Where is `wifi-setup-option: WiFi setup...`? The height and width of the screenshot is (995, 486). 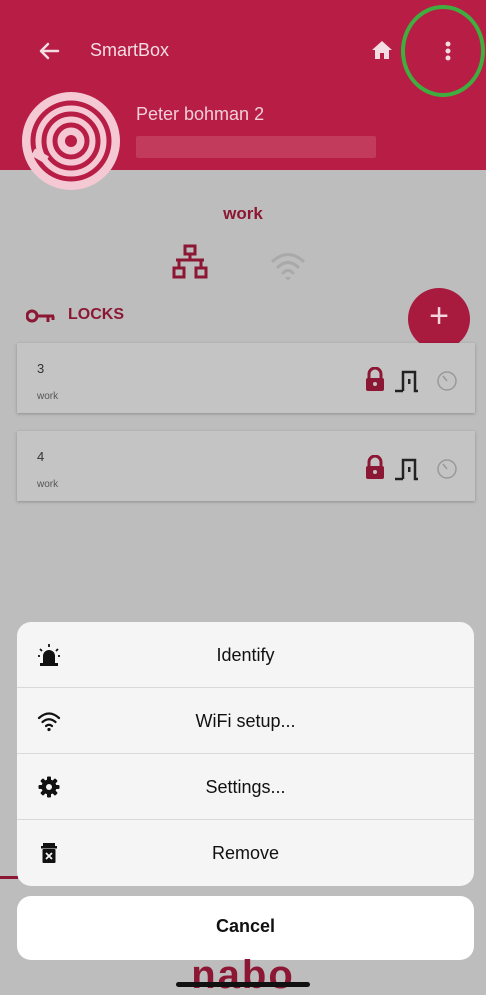
wifi-setup-option: WiFi setup... is located at coordinates (245, 721).